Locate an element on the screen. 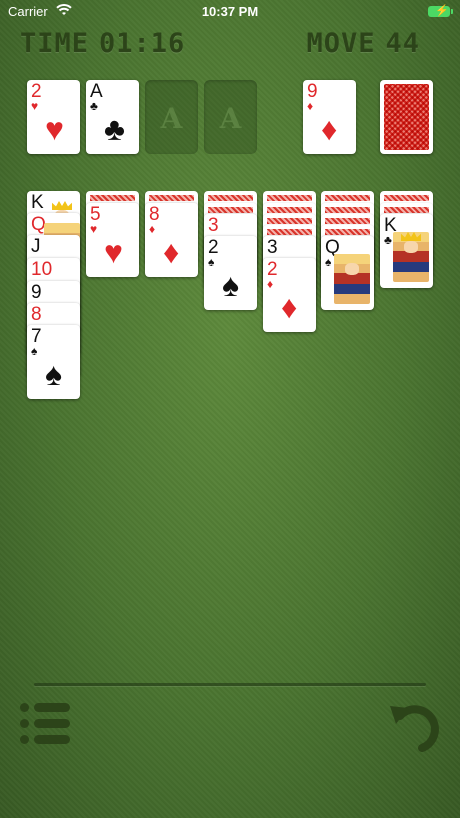 The height and width of the screenshot is (818, 460). tableau-card: K ♣ is located at coordinates (406, 251).